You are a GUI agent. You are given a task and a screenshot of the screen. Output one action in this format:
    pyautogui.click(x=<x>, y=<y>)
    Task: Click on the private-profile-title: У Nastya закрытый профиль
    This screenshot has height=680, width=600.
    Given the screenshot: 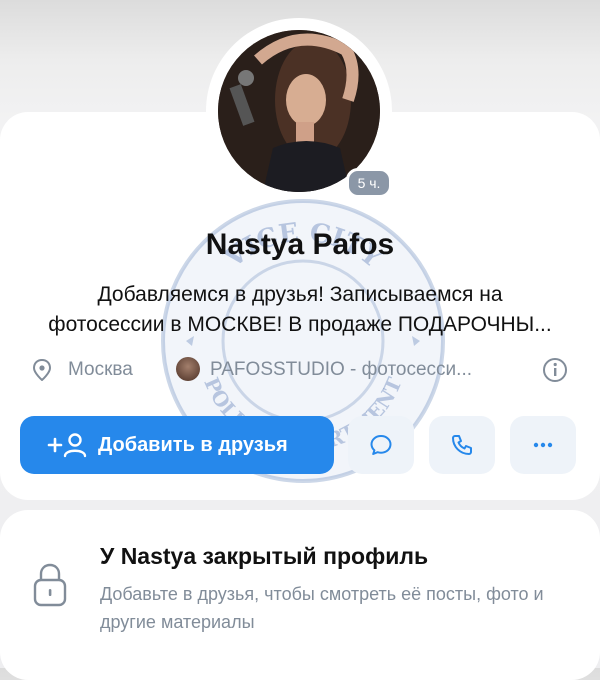 What is the action you would take?
    pyautogui.click(x=264, y=556)
    